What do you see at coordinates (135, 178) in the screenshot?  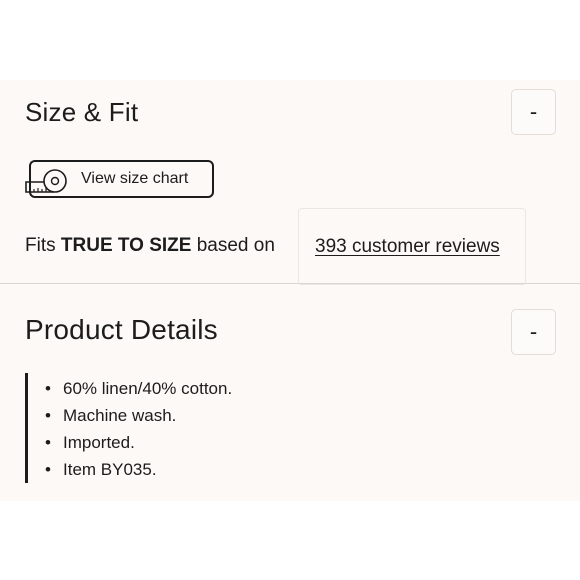 I see `view-size-chart-label: View size chart` at bounding box center [135, 178].